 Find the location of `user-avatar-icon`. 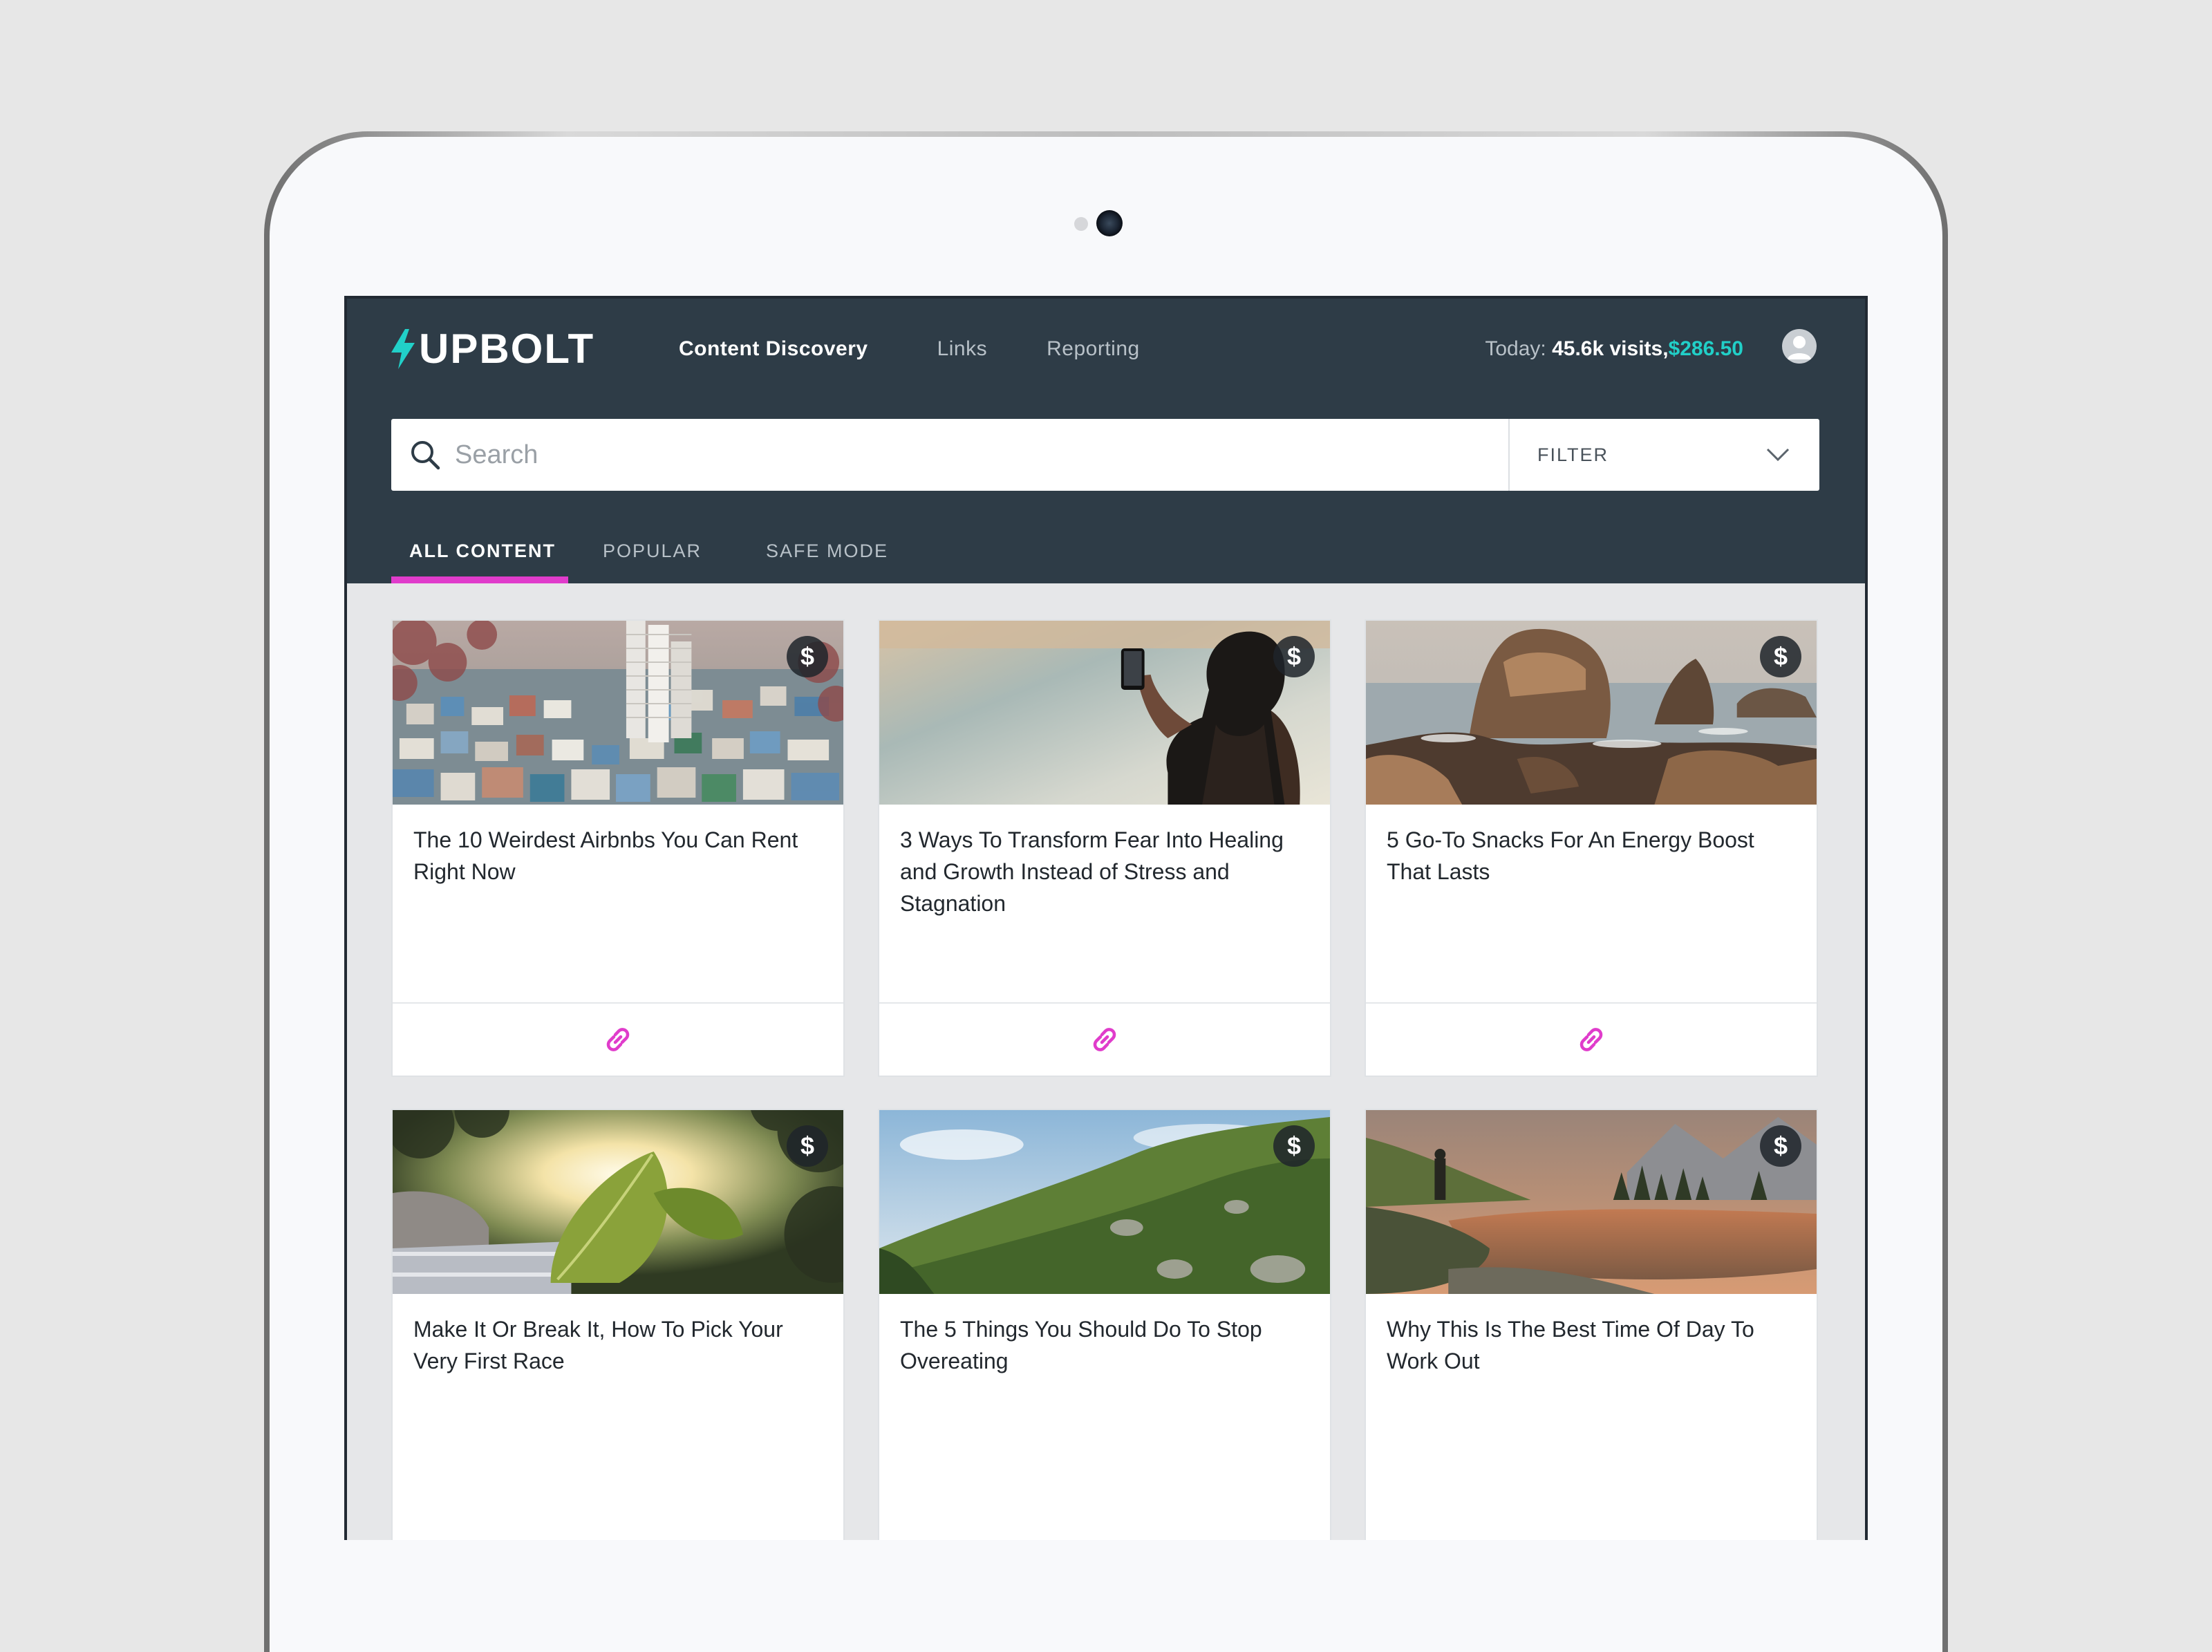

user-avatar-icon is located at coordinates (1799, 346).